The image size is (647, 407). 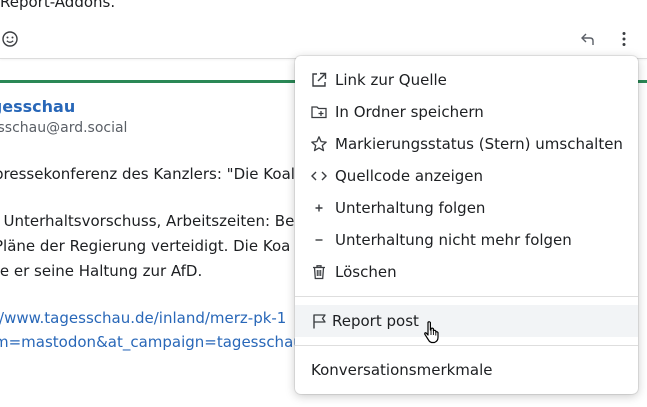 I want to click on menu-item-unterhaltung-folgen: Unterhaltung folgen, so click(x=466, y=208).